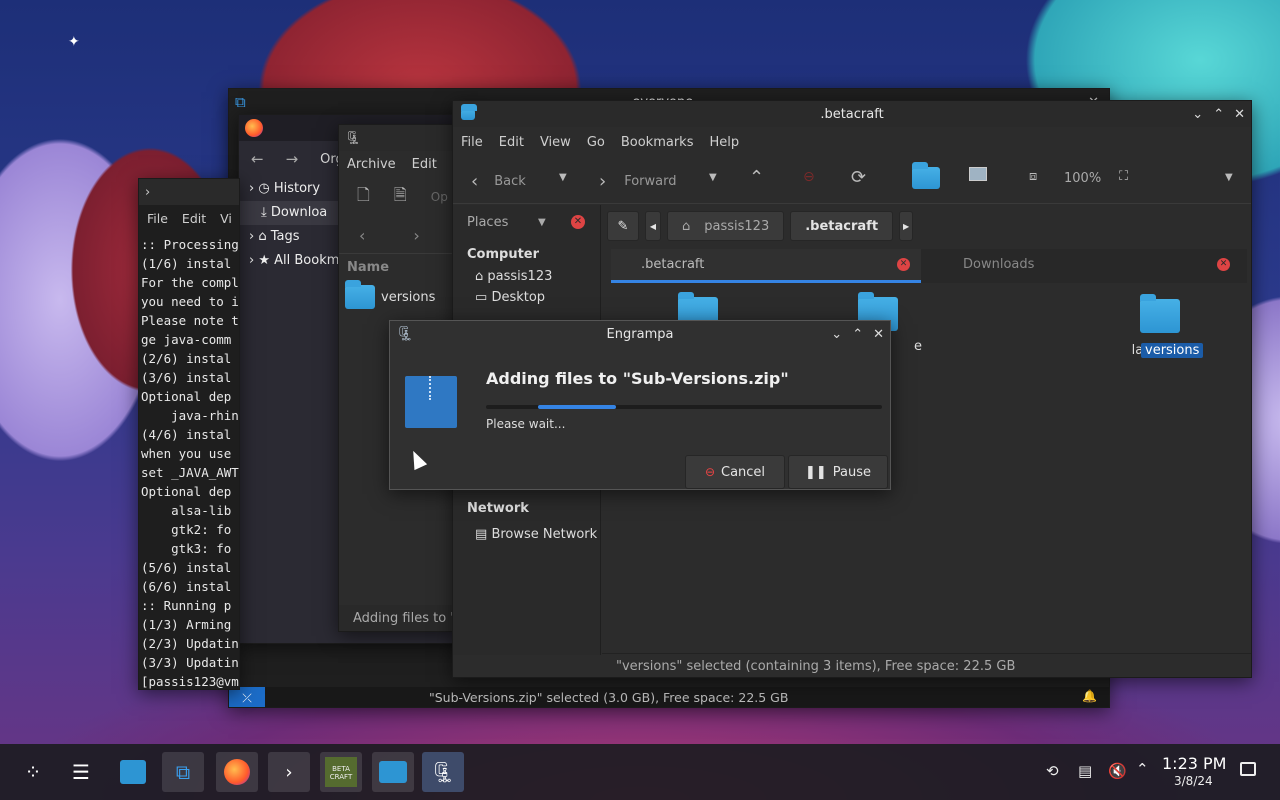  Describe the element at coordinates (443, 772) in the screenshot. I see `taskbar-engrampa-icon: 🗜` at that location.